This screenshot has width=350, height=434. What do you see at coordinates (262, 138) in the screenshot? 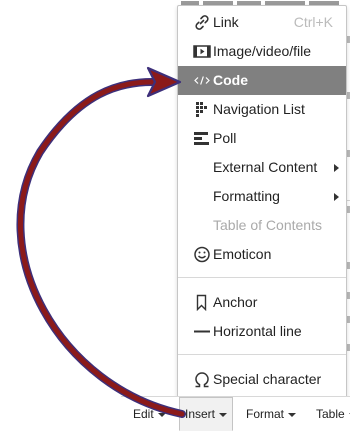
I see `menu-item-poll: Poll` at bounding box center [262, 138].